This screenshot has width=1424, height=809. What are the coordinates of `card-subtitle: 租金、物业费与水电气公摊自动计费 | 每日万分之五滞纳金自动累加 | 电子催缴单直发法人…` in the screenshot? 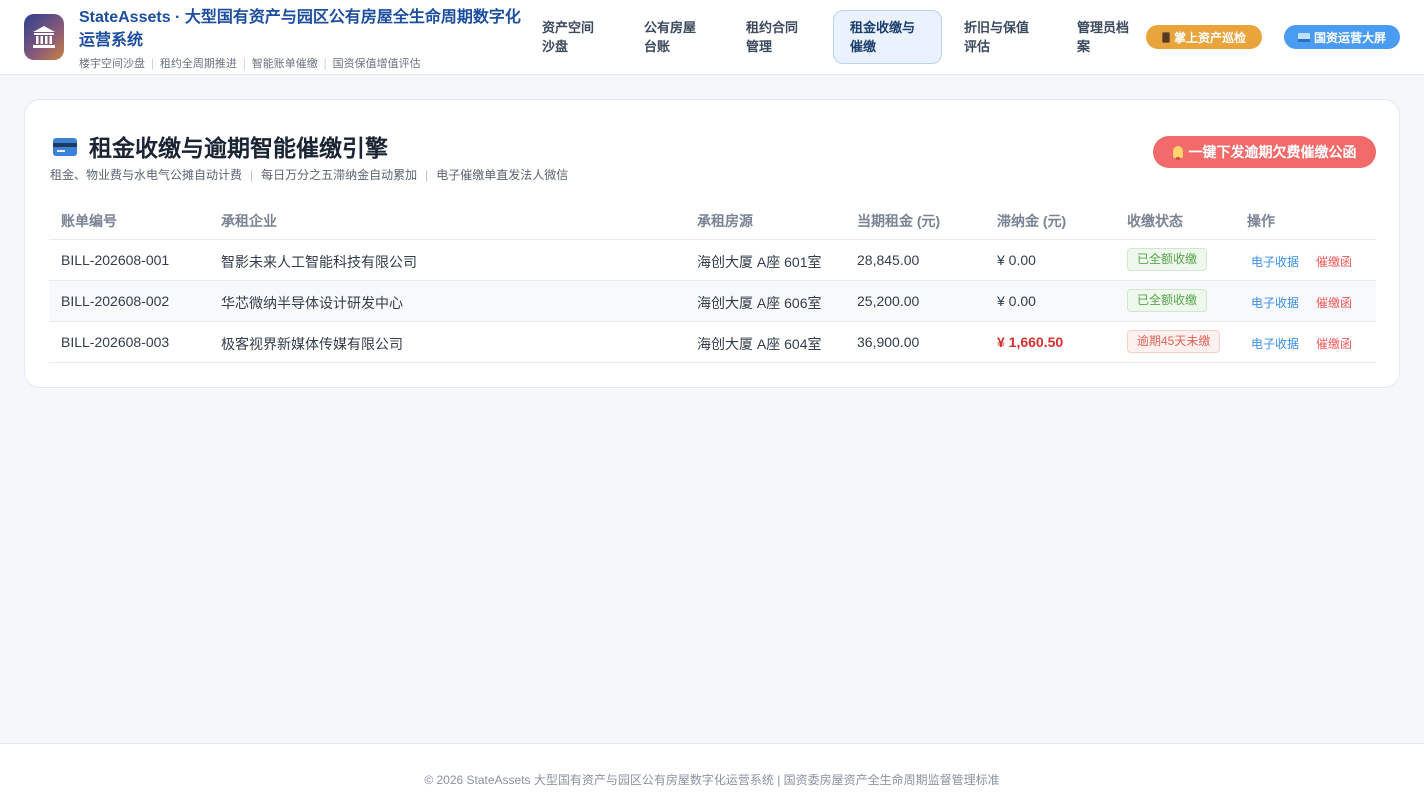 It's located at (309, 175).